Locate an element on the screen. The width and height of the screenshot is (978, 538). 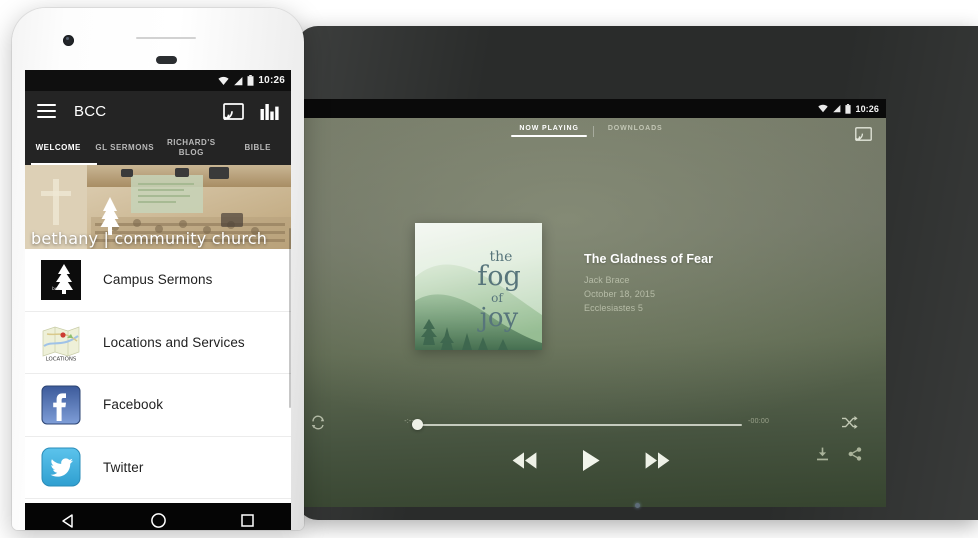
app-title: BCC is located at coordinates (90, 111).